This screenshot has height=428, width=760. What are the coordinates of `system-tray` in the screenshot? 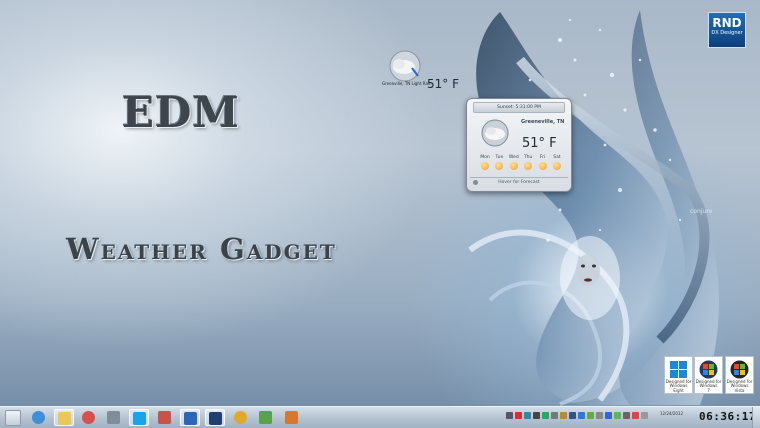 It's located at (581, 417).